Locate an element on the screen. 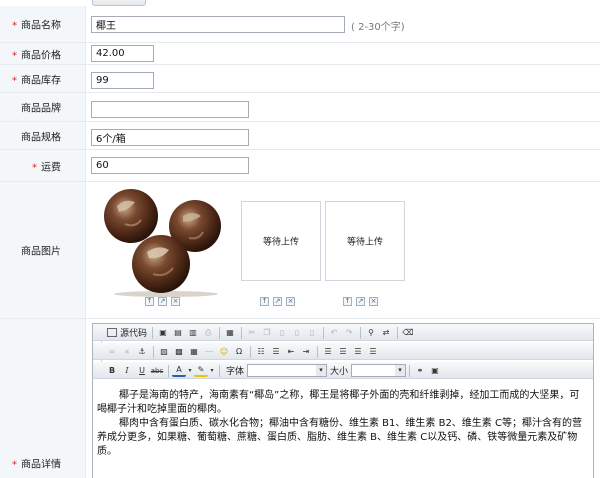 The width and height of the screenshot is (600, 478). brand-label-cell: 商品品牌 is located at coordinates (43, 107).